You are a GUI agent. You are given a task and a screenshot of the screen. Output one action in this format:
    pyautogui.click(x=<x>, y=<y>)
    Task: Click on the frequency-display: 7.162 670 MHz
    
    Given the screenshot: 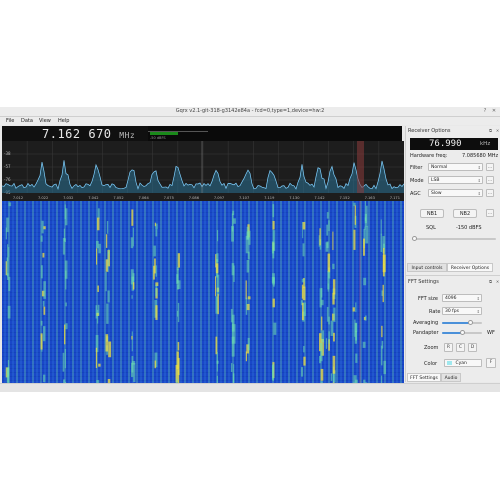 What is the action you would take?
    pyautogui.click(x=75, y=133)
    